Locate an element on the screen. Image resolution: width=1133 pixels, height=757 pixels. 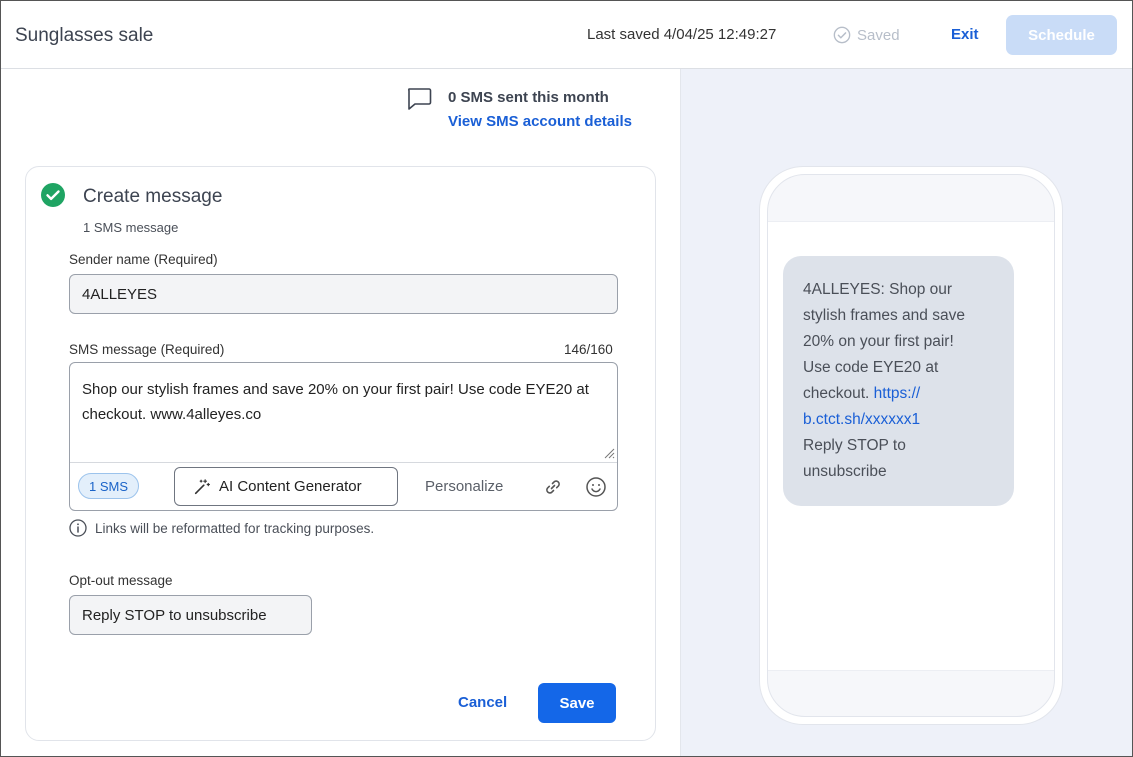
message-required-text: (Required) is located at coordinates (192, 349).